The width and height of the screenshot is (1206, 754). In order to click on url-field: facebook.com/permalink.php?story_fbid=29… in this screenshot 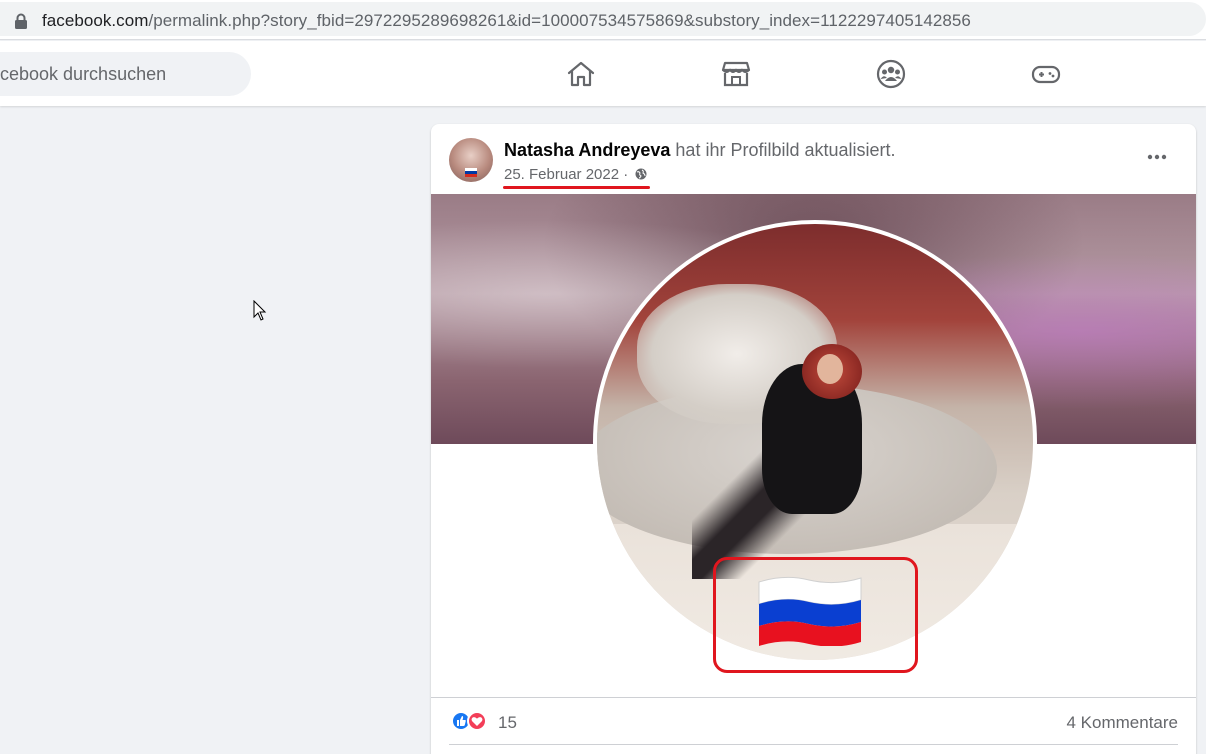, I will do `click(603, 19)`.